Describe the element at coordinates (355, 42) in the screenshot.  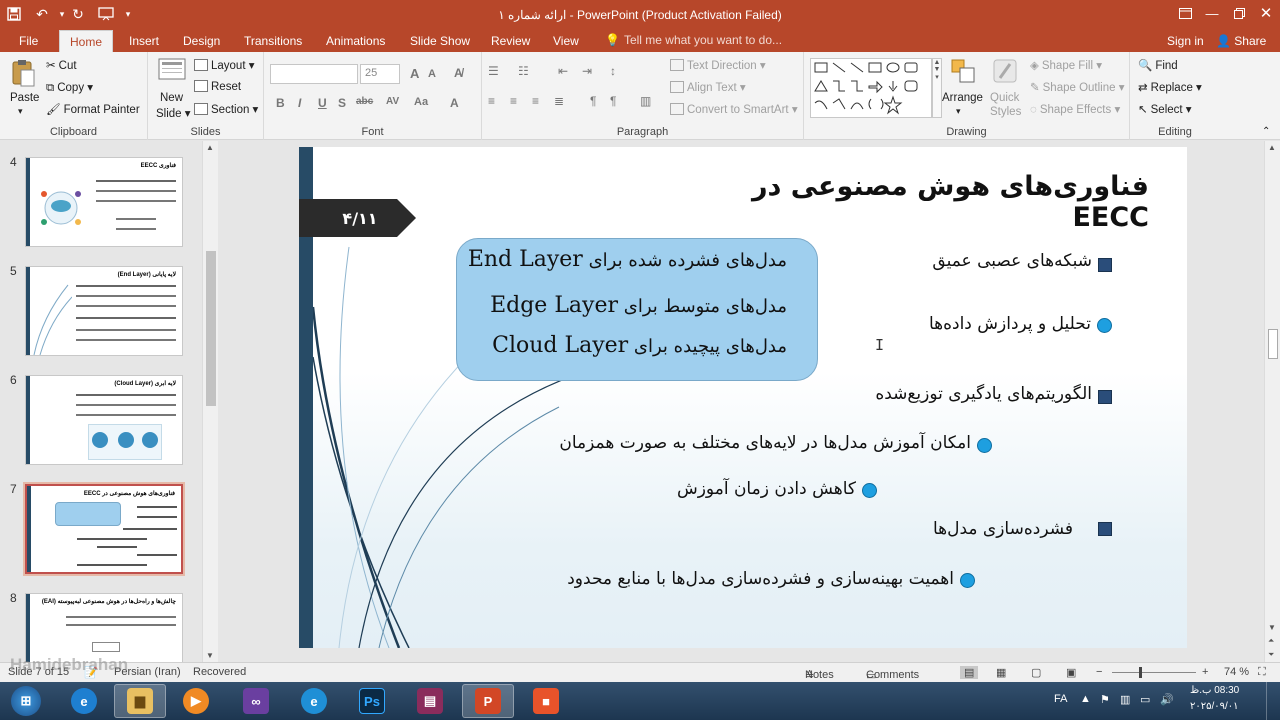
I see `tab-animations: Animations` at that location.